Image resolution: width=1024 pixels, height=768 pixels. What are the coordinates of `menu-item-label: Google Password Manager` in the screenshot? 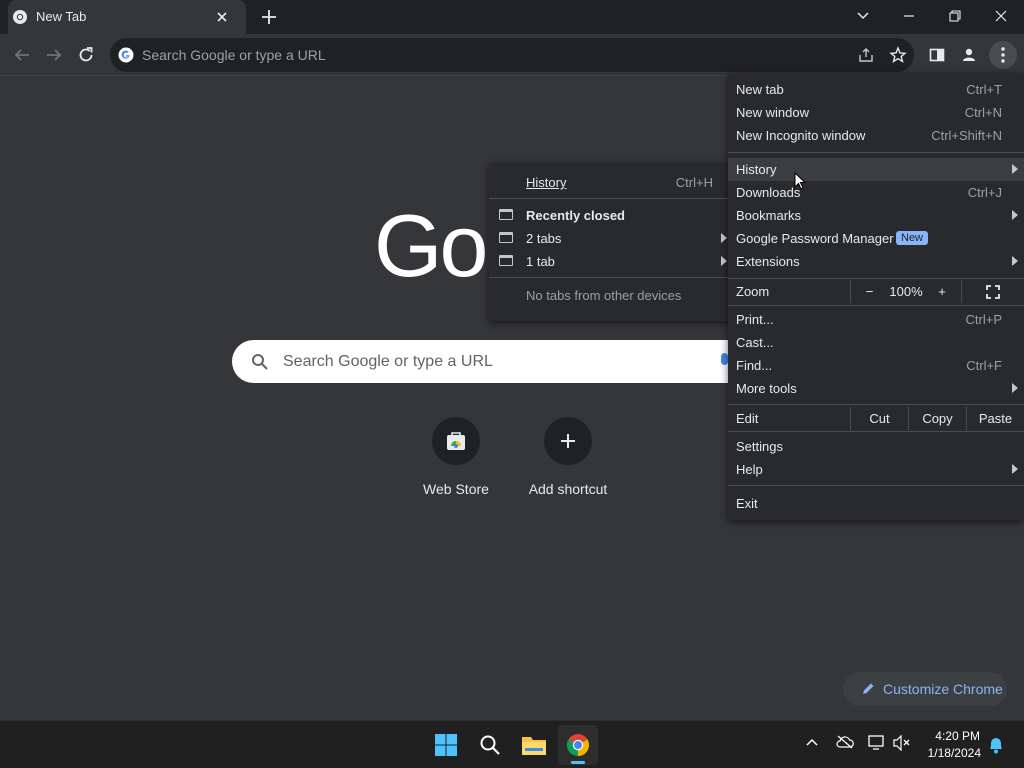 It's located at (815, 238).